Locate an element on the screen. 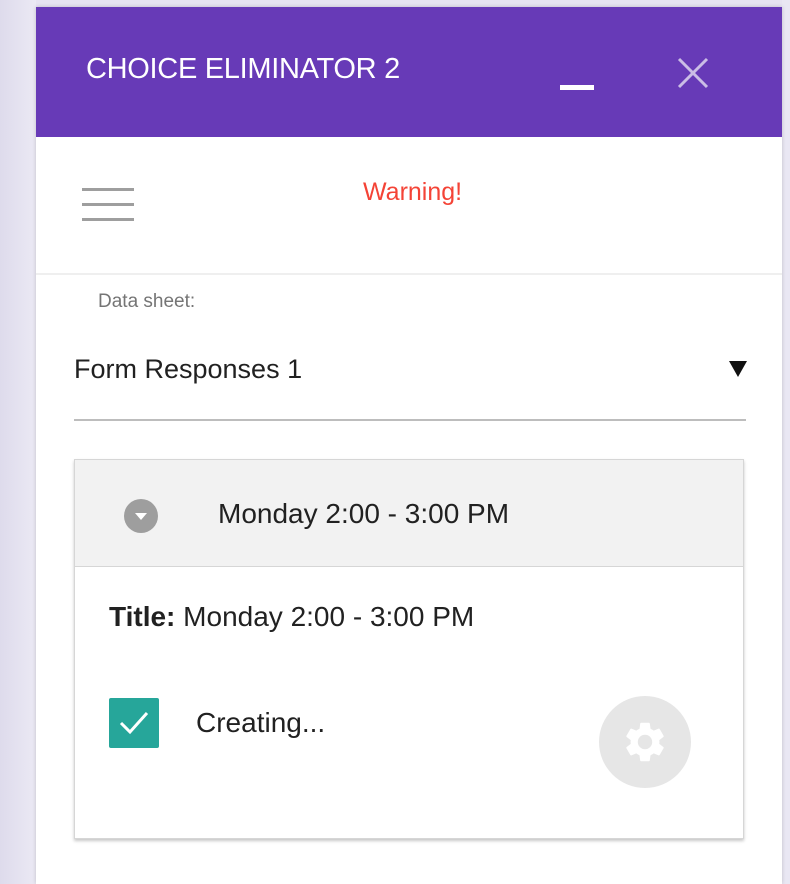 This screenshot has height=884, width=790. background-right is located at coordinates (786, 442).